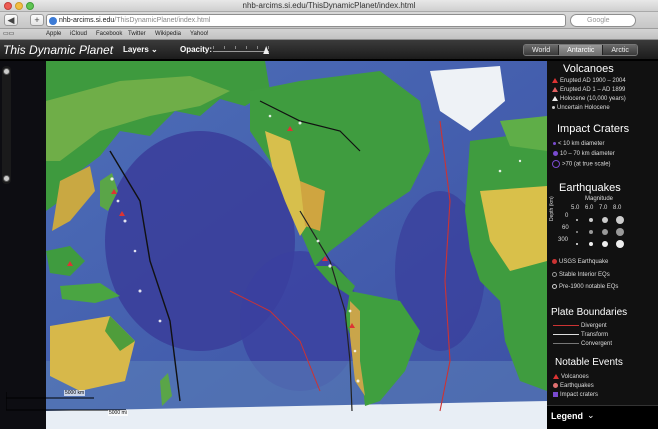 The image size is (658, 429). Describe the element at coordinates (78, 34) in the screenshot. I see `bookmark-icloud: iCloud` at that location.